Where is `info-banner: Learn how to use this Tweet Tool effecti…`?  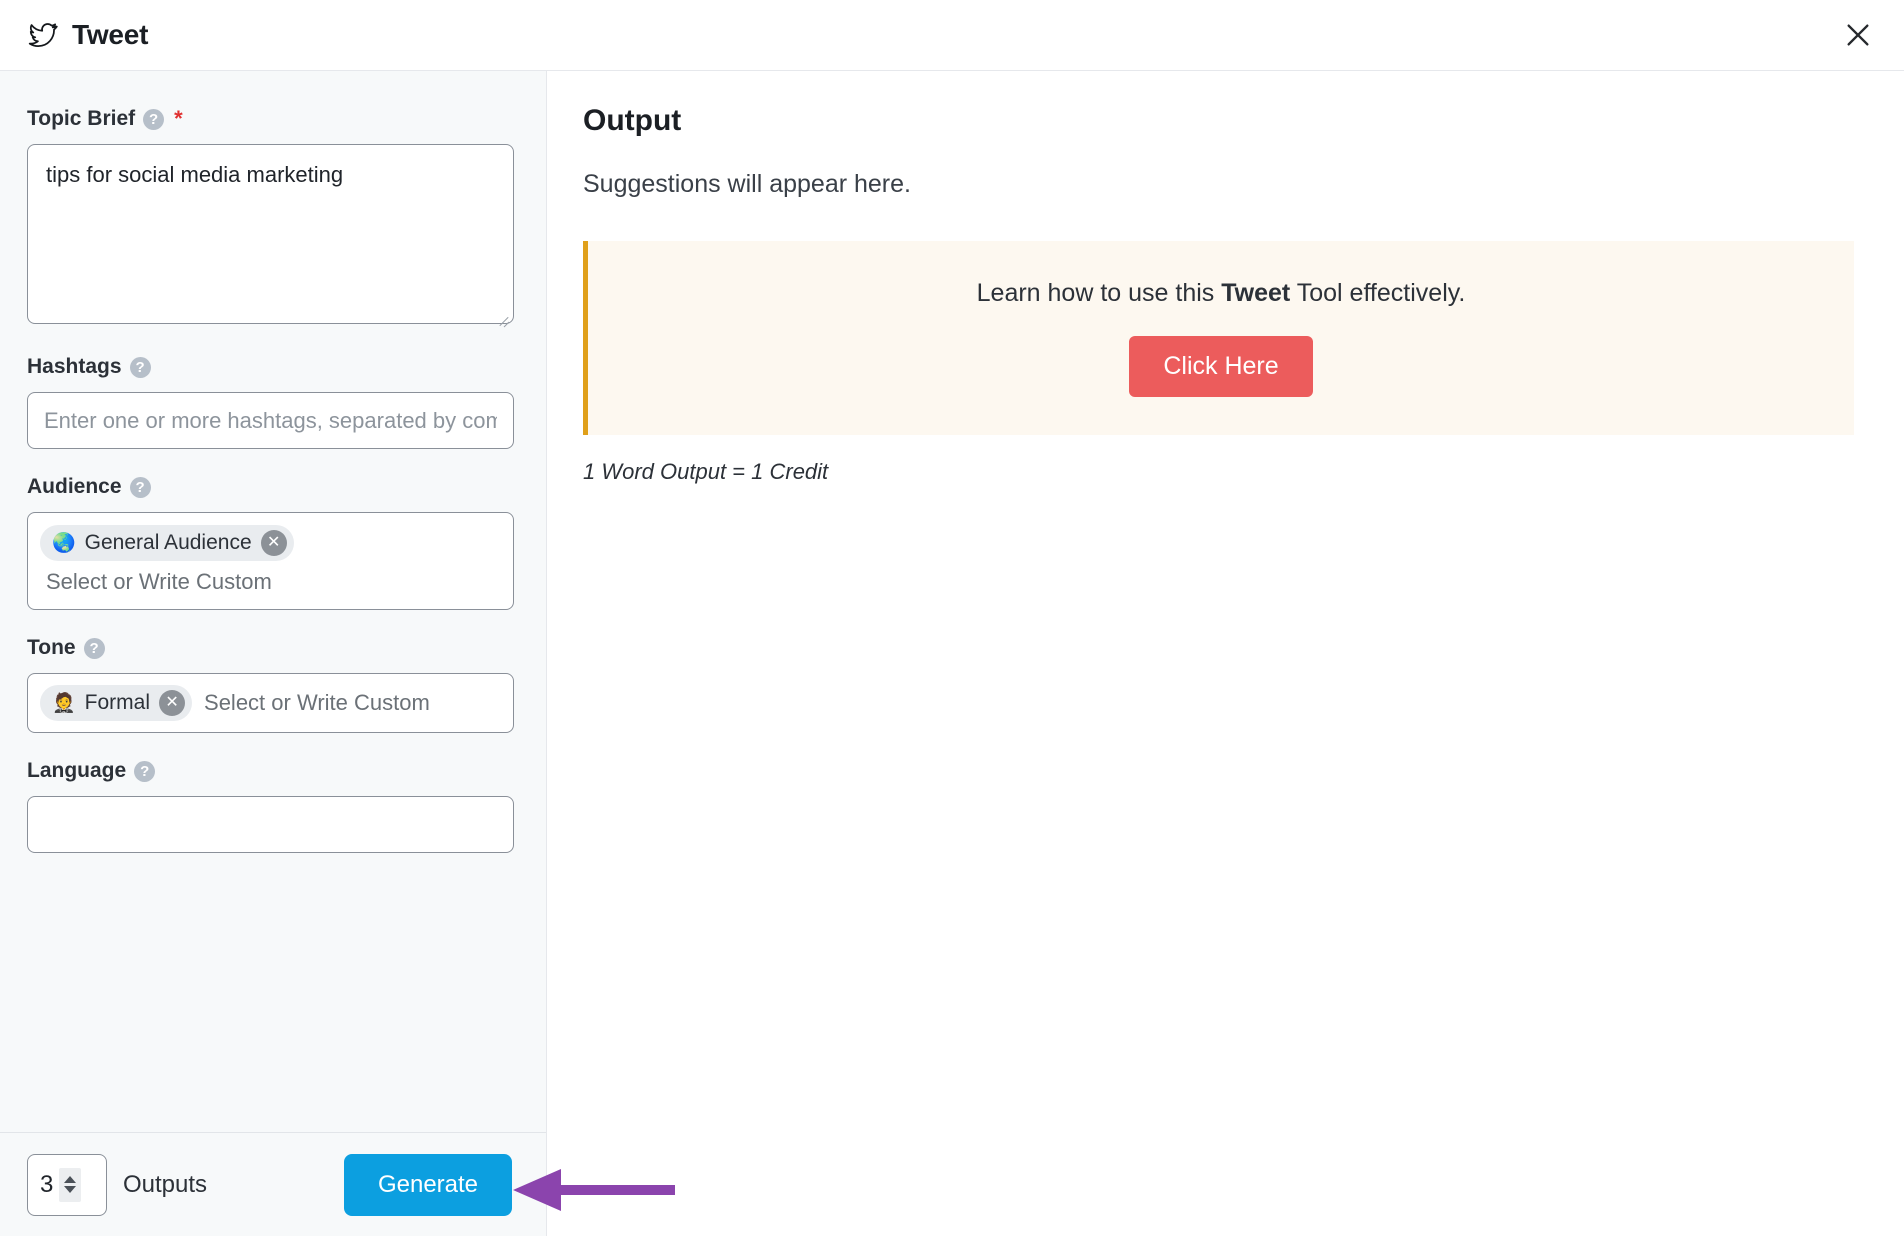 info-banner: Learn how to use this Tweet Tool effecti… is located at coordinates (1218, 338).